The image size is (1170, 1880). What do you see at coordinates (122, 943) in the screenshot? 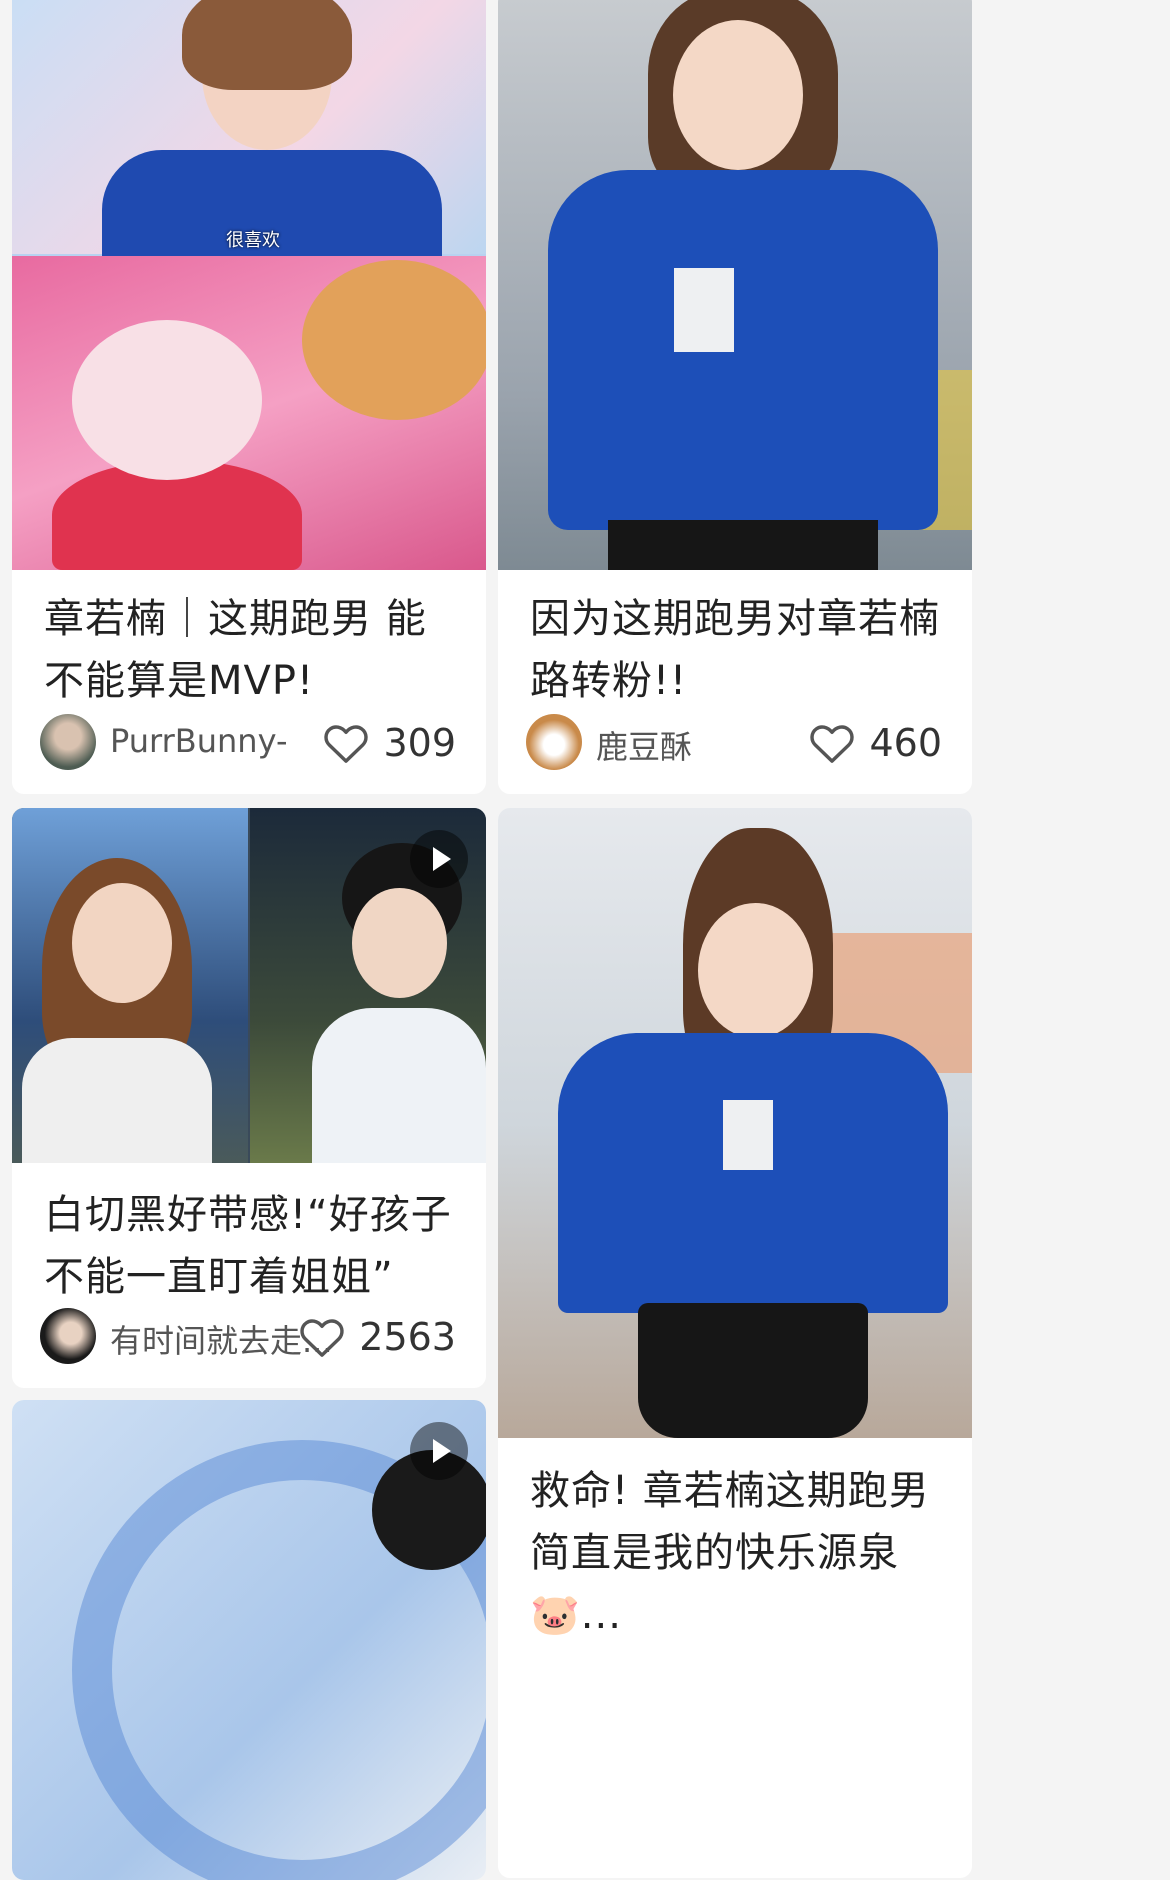
I see `photo-woman-face` at bounding box center [122, 943].